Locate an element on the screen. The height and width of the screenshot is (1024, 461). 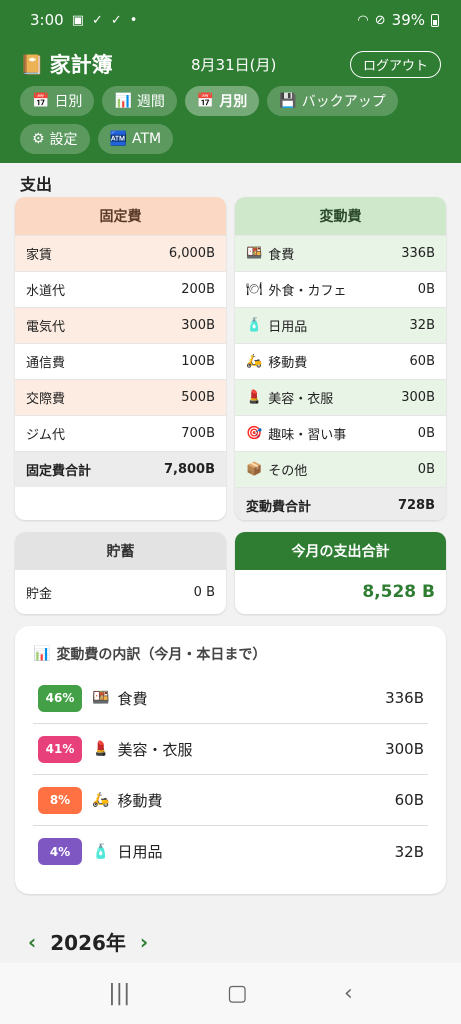
tab-atm: 🏧 ATM is located at coordinates (135, 139).